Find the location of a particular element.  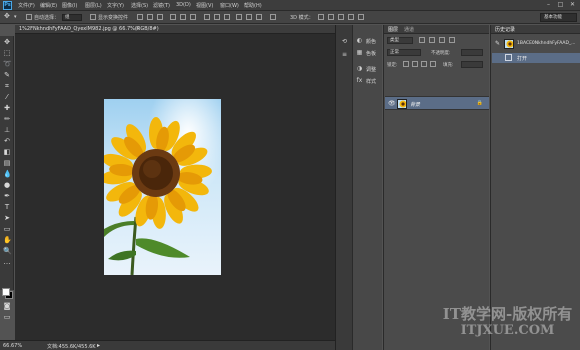

adjustments-panel-label: 调整 is located at coordinates (371, 70).